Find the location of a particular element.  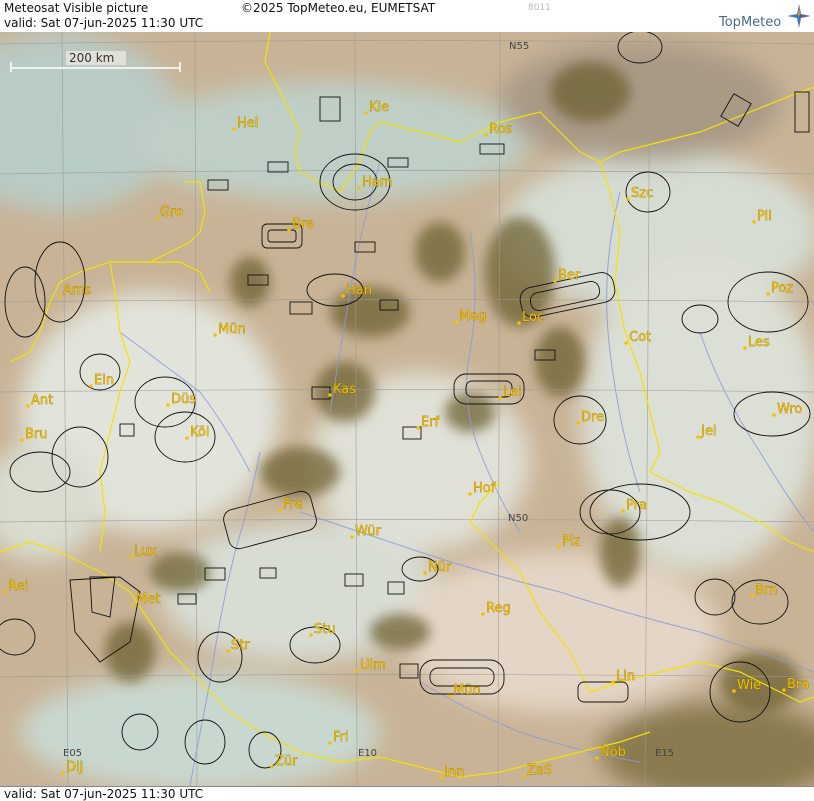

valid-time-top: valid: Sat 07-jun-2025 11:30 UTC is located at coordinates (104, 23).